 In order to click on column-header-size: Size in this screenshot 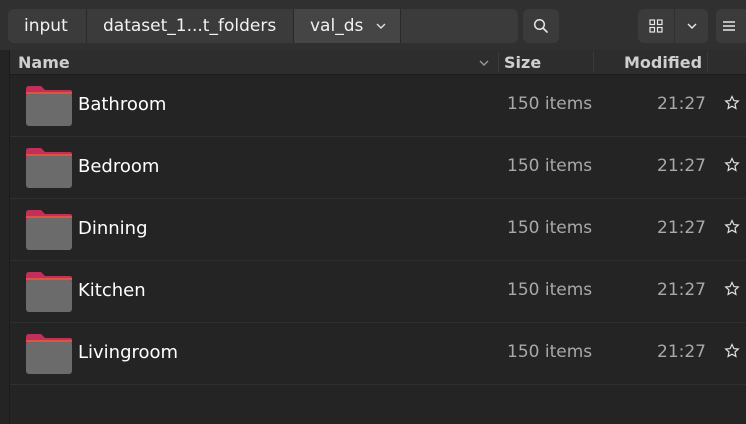, I will do `click(522, 62)`.